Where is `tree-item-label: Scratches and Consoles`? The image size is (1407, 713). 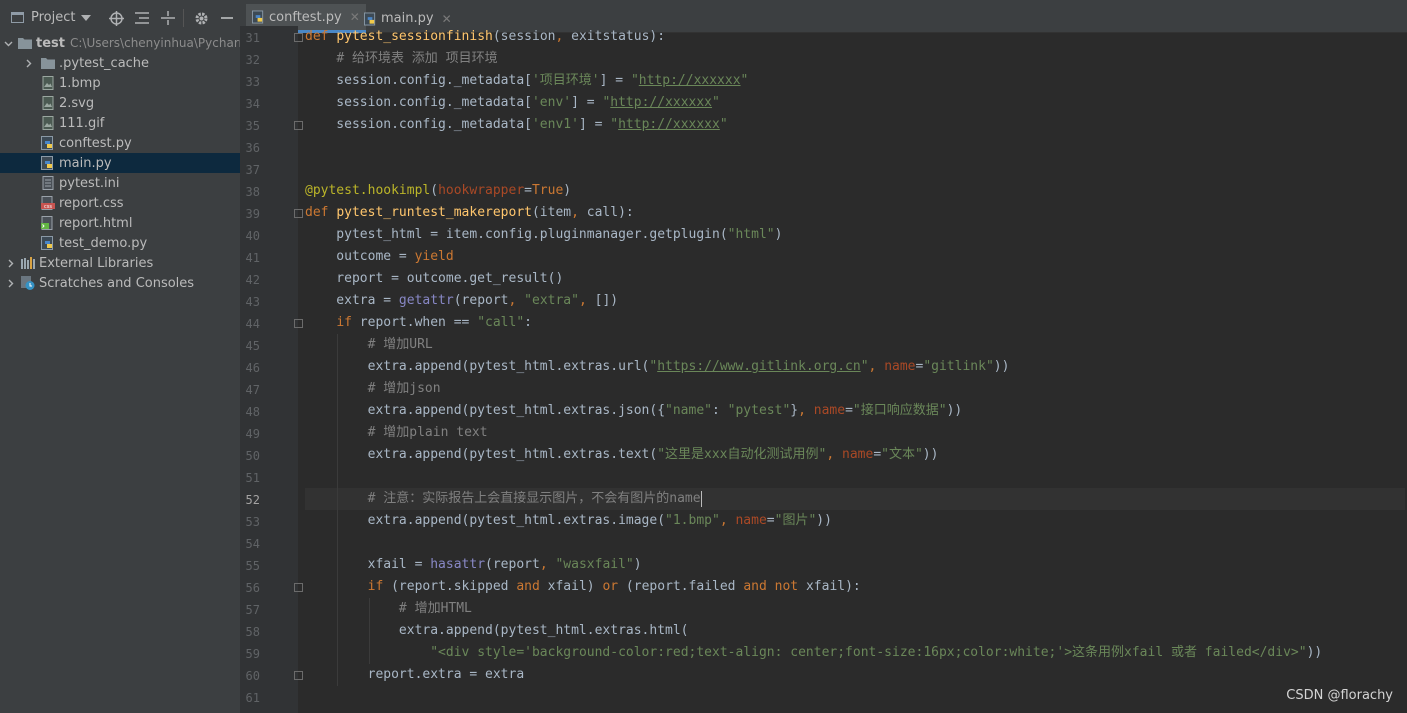 tree-item-label: Scratches and Consoles is located at coordinates (117, 283).